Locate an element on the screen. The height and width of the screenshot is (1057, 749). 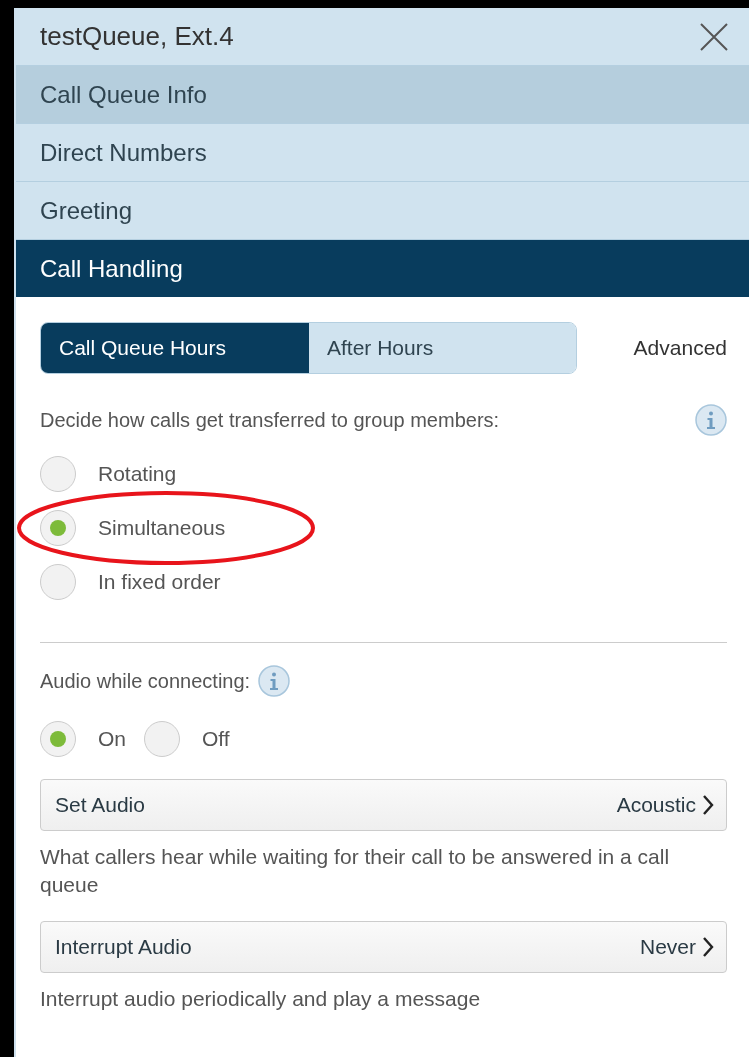
close-button is located at coordinates (714, 36).